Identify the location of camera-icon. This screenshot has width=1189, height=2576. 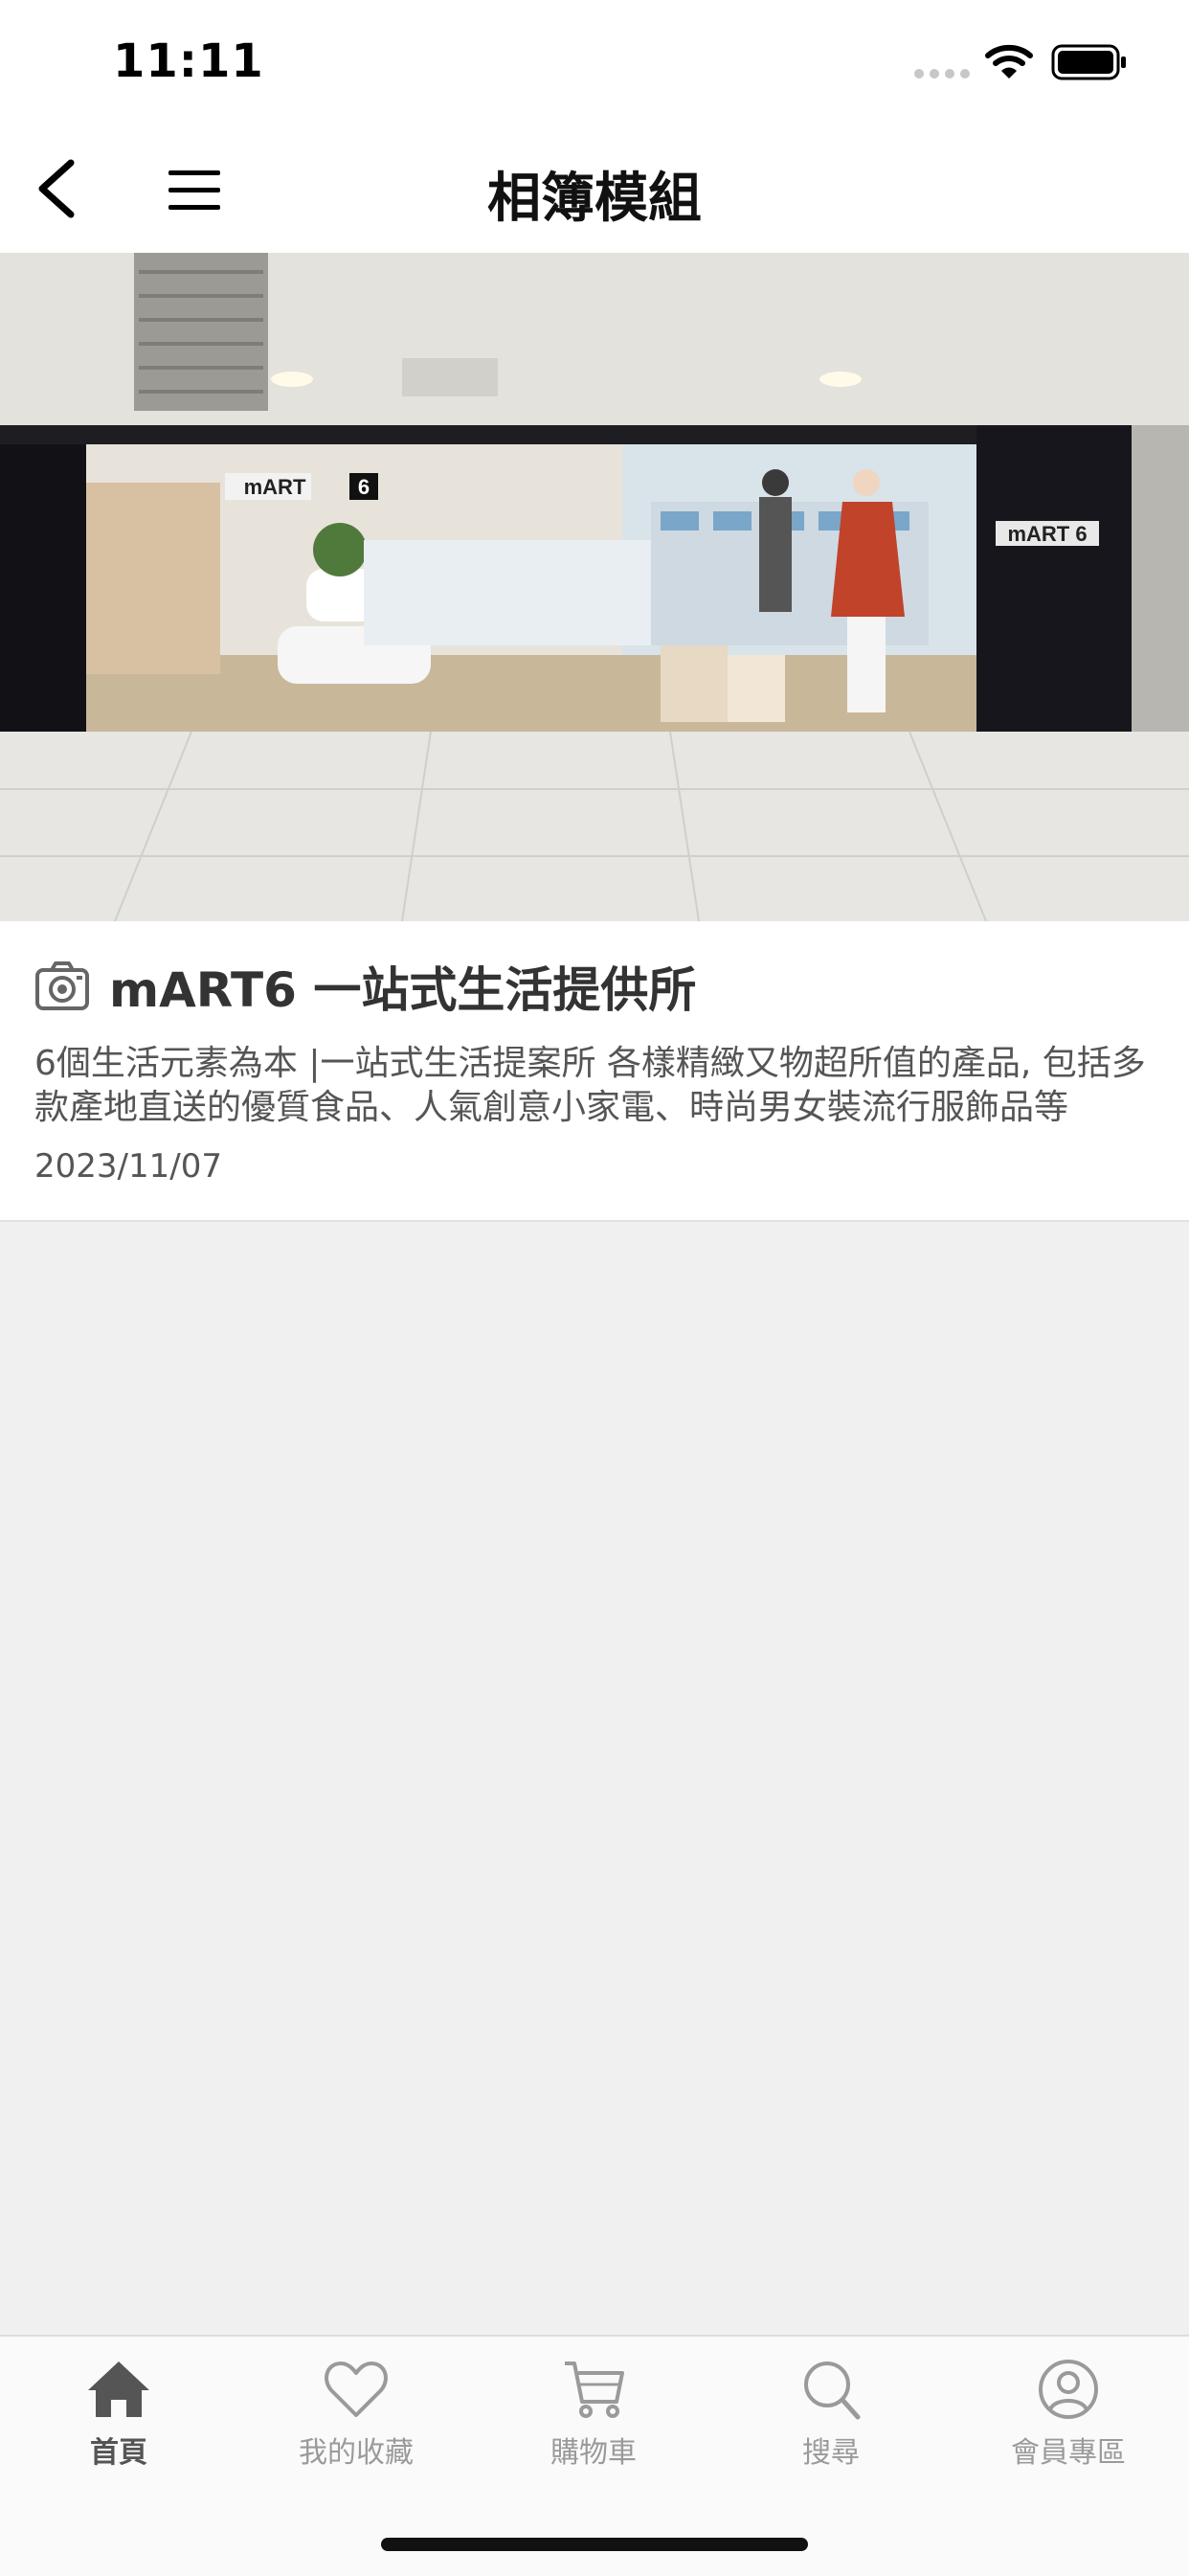
(62, 986).